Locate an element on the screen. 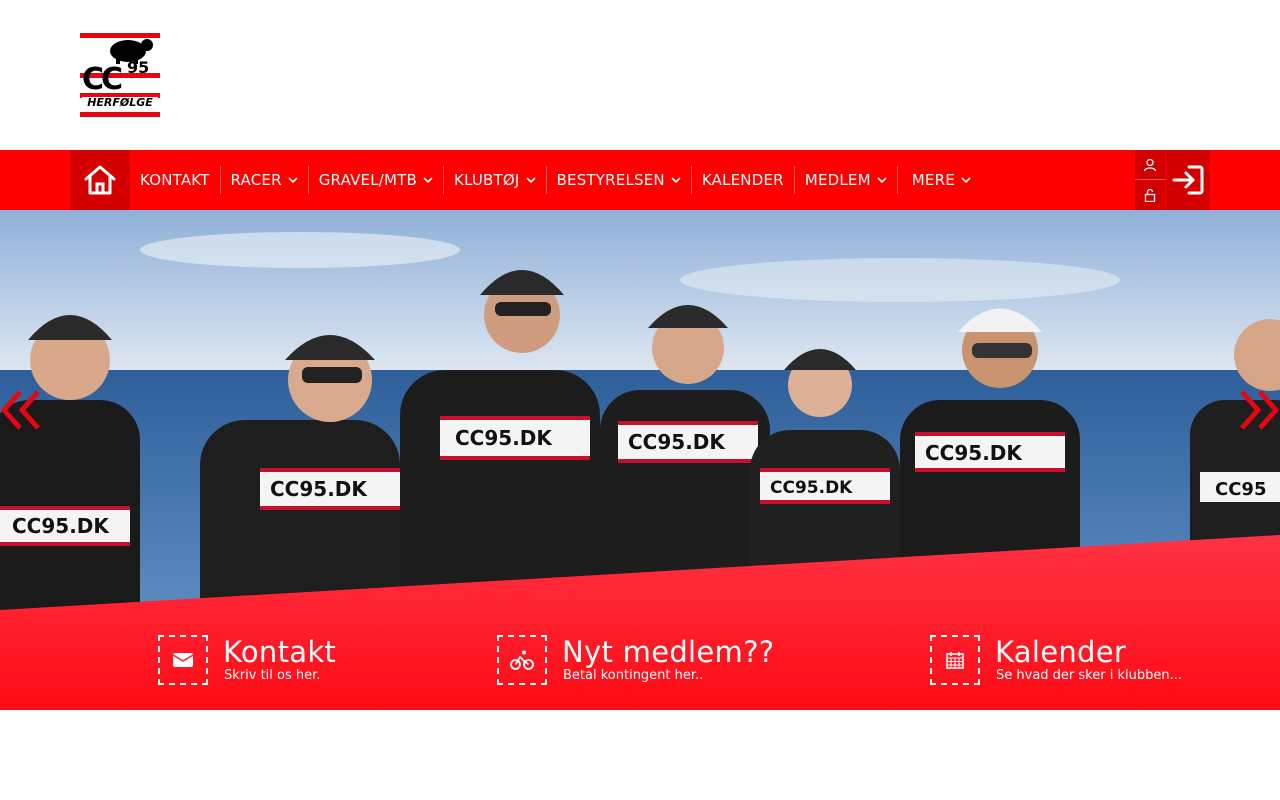 This screenshot has height=800, width=1280. cta-text: Nyt medlem?? Betal kontingent her.. is located at coordinates (668, 659).